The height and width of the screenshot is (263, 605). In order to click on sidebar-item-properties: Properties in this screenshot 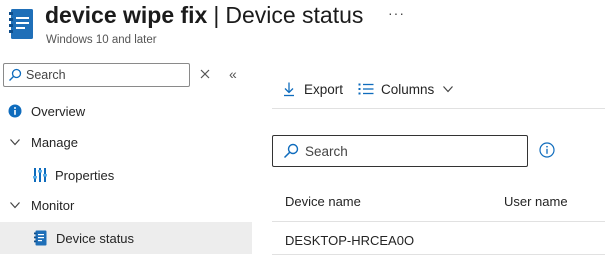, I will do `click(126, 175)`.